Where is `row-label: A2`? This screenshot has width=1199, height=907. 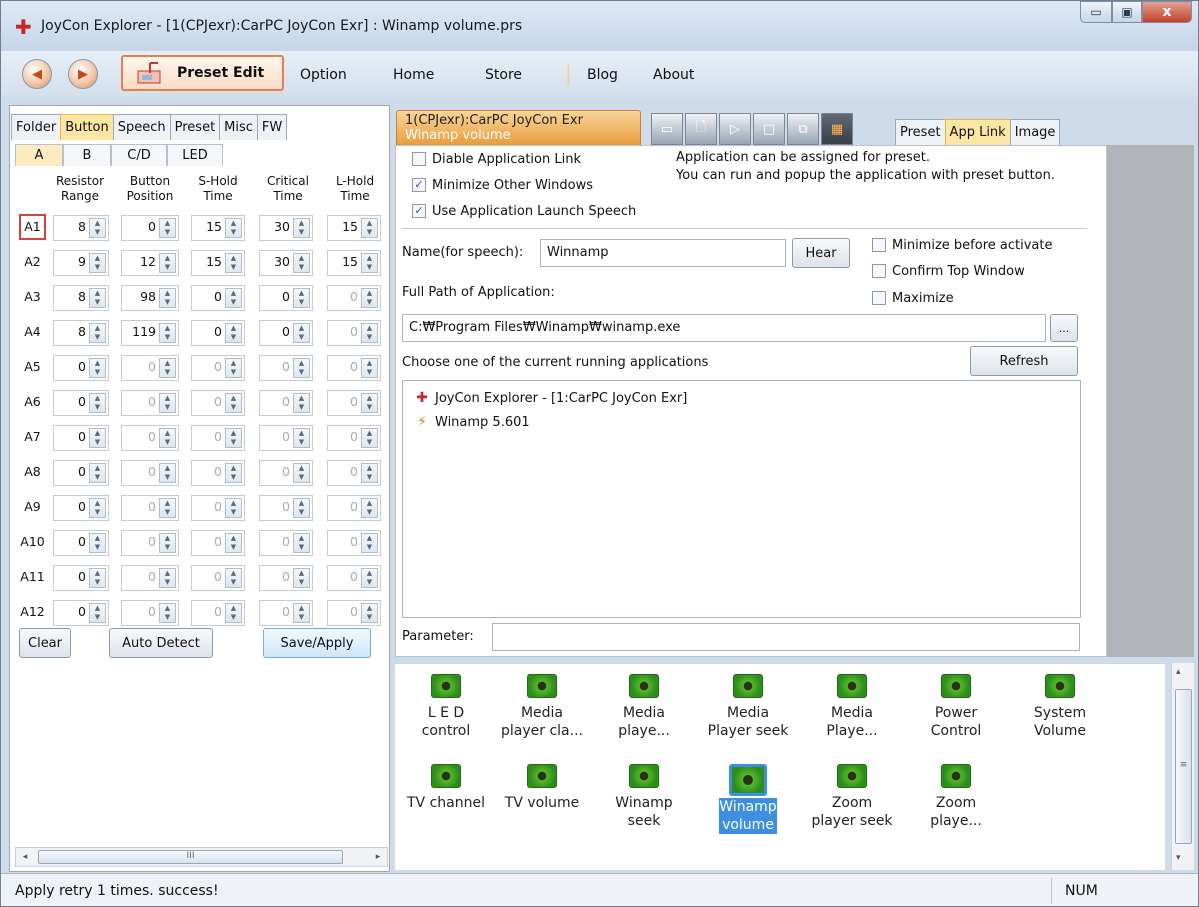
row-label: A2 is located at coordinates (32, 262).